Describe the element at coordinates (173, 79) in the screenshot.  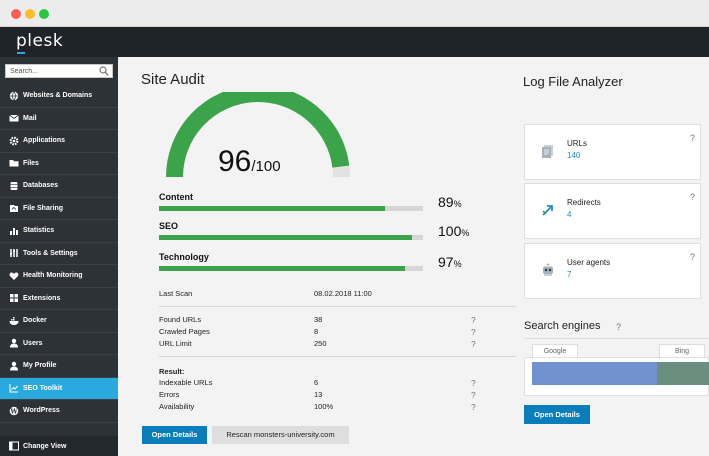
I see `site-audit-title: Site Audit` at that location.